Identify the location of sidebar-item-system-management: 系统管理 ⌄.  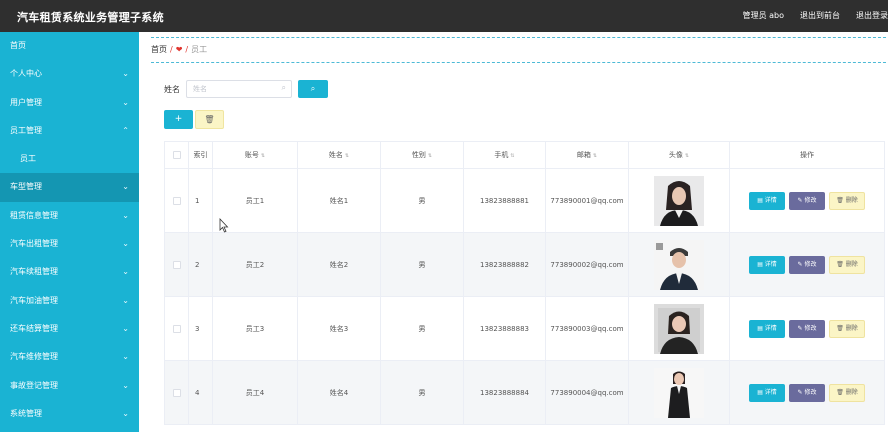
(69, 414).